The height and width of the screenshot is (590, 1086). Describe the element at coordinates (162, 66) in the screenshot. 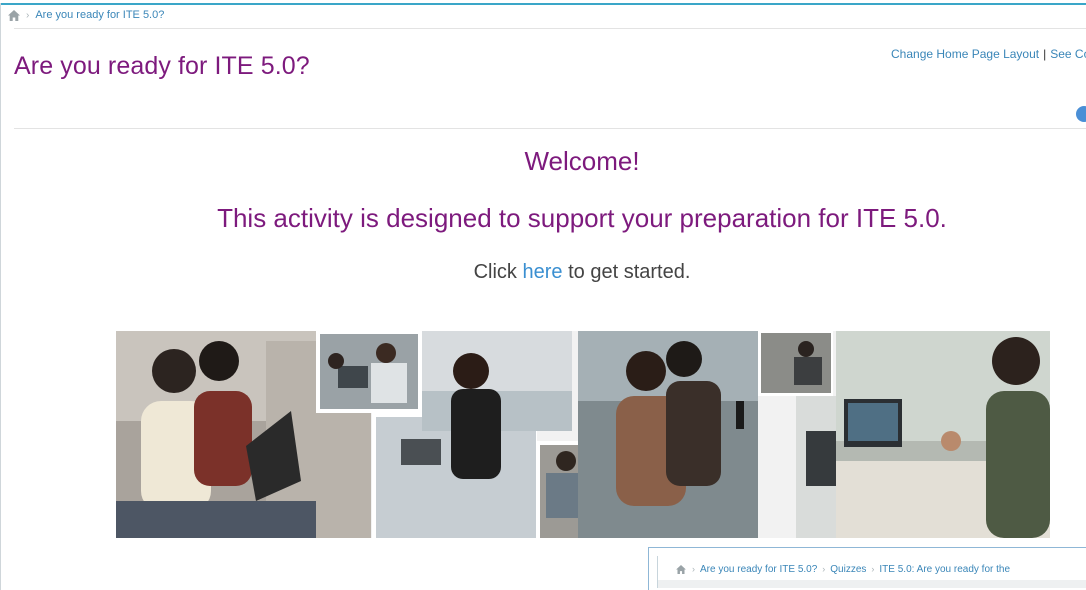

I see `page-title: Are you ready for ITE 5.0?` at that location.